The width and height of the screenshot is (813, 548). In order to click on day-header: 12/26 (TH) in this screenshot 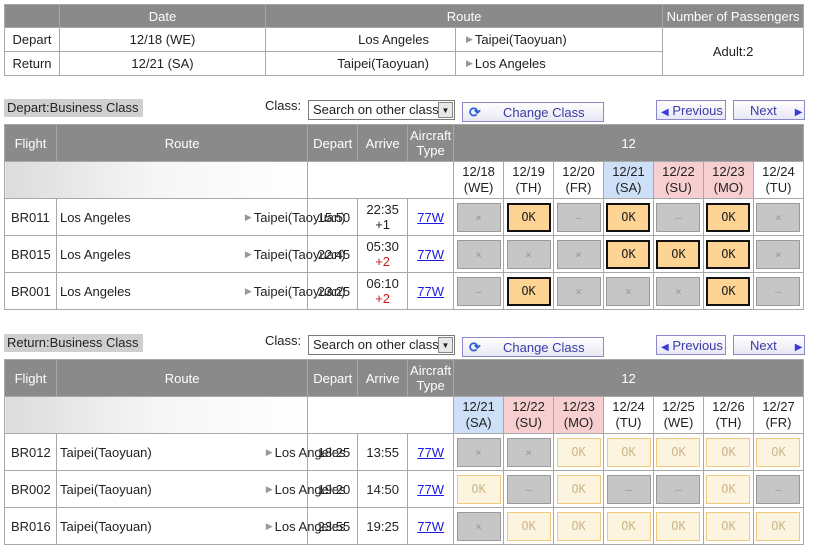, I will do `click(728, 415)`.